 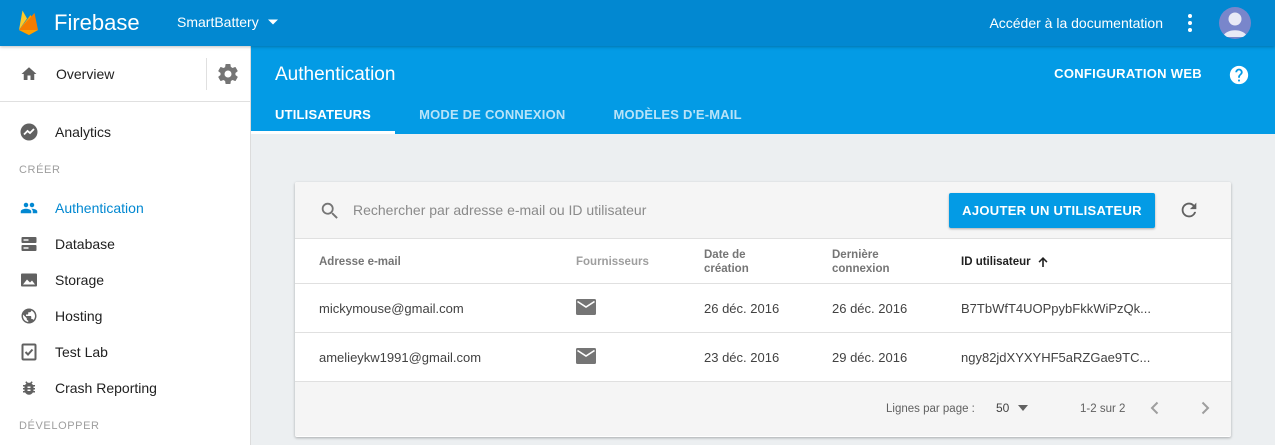 I want to click on checklist-icon, so click(x=29, y=352).